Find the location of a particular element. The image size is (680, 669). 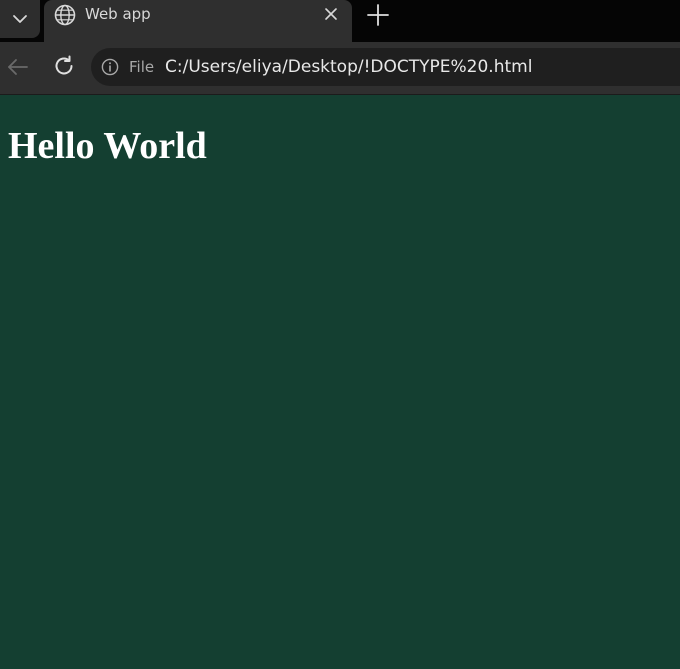

globe-icon is located at coordinates (65, 15).